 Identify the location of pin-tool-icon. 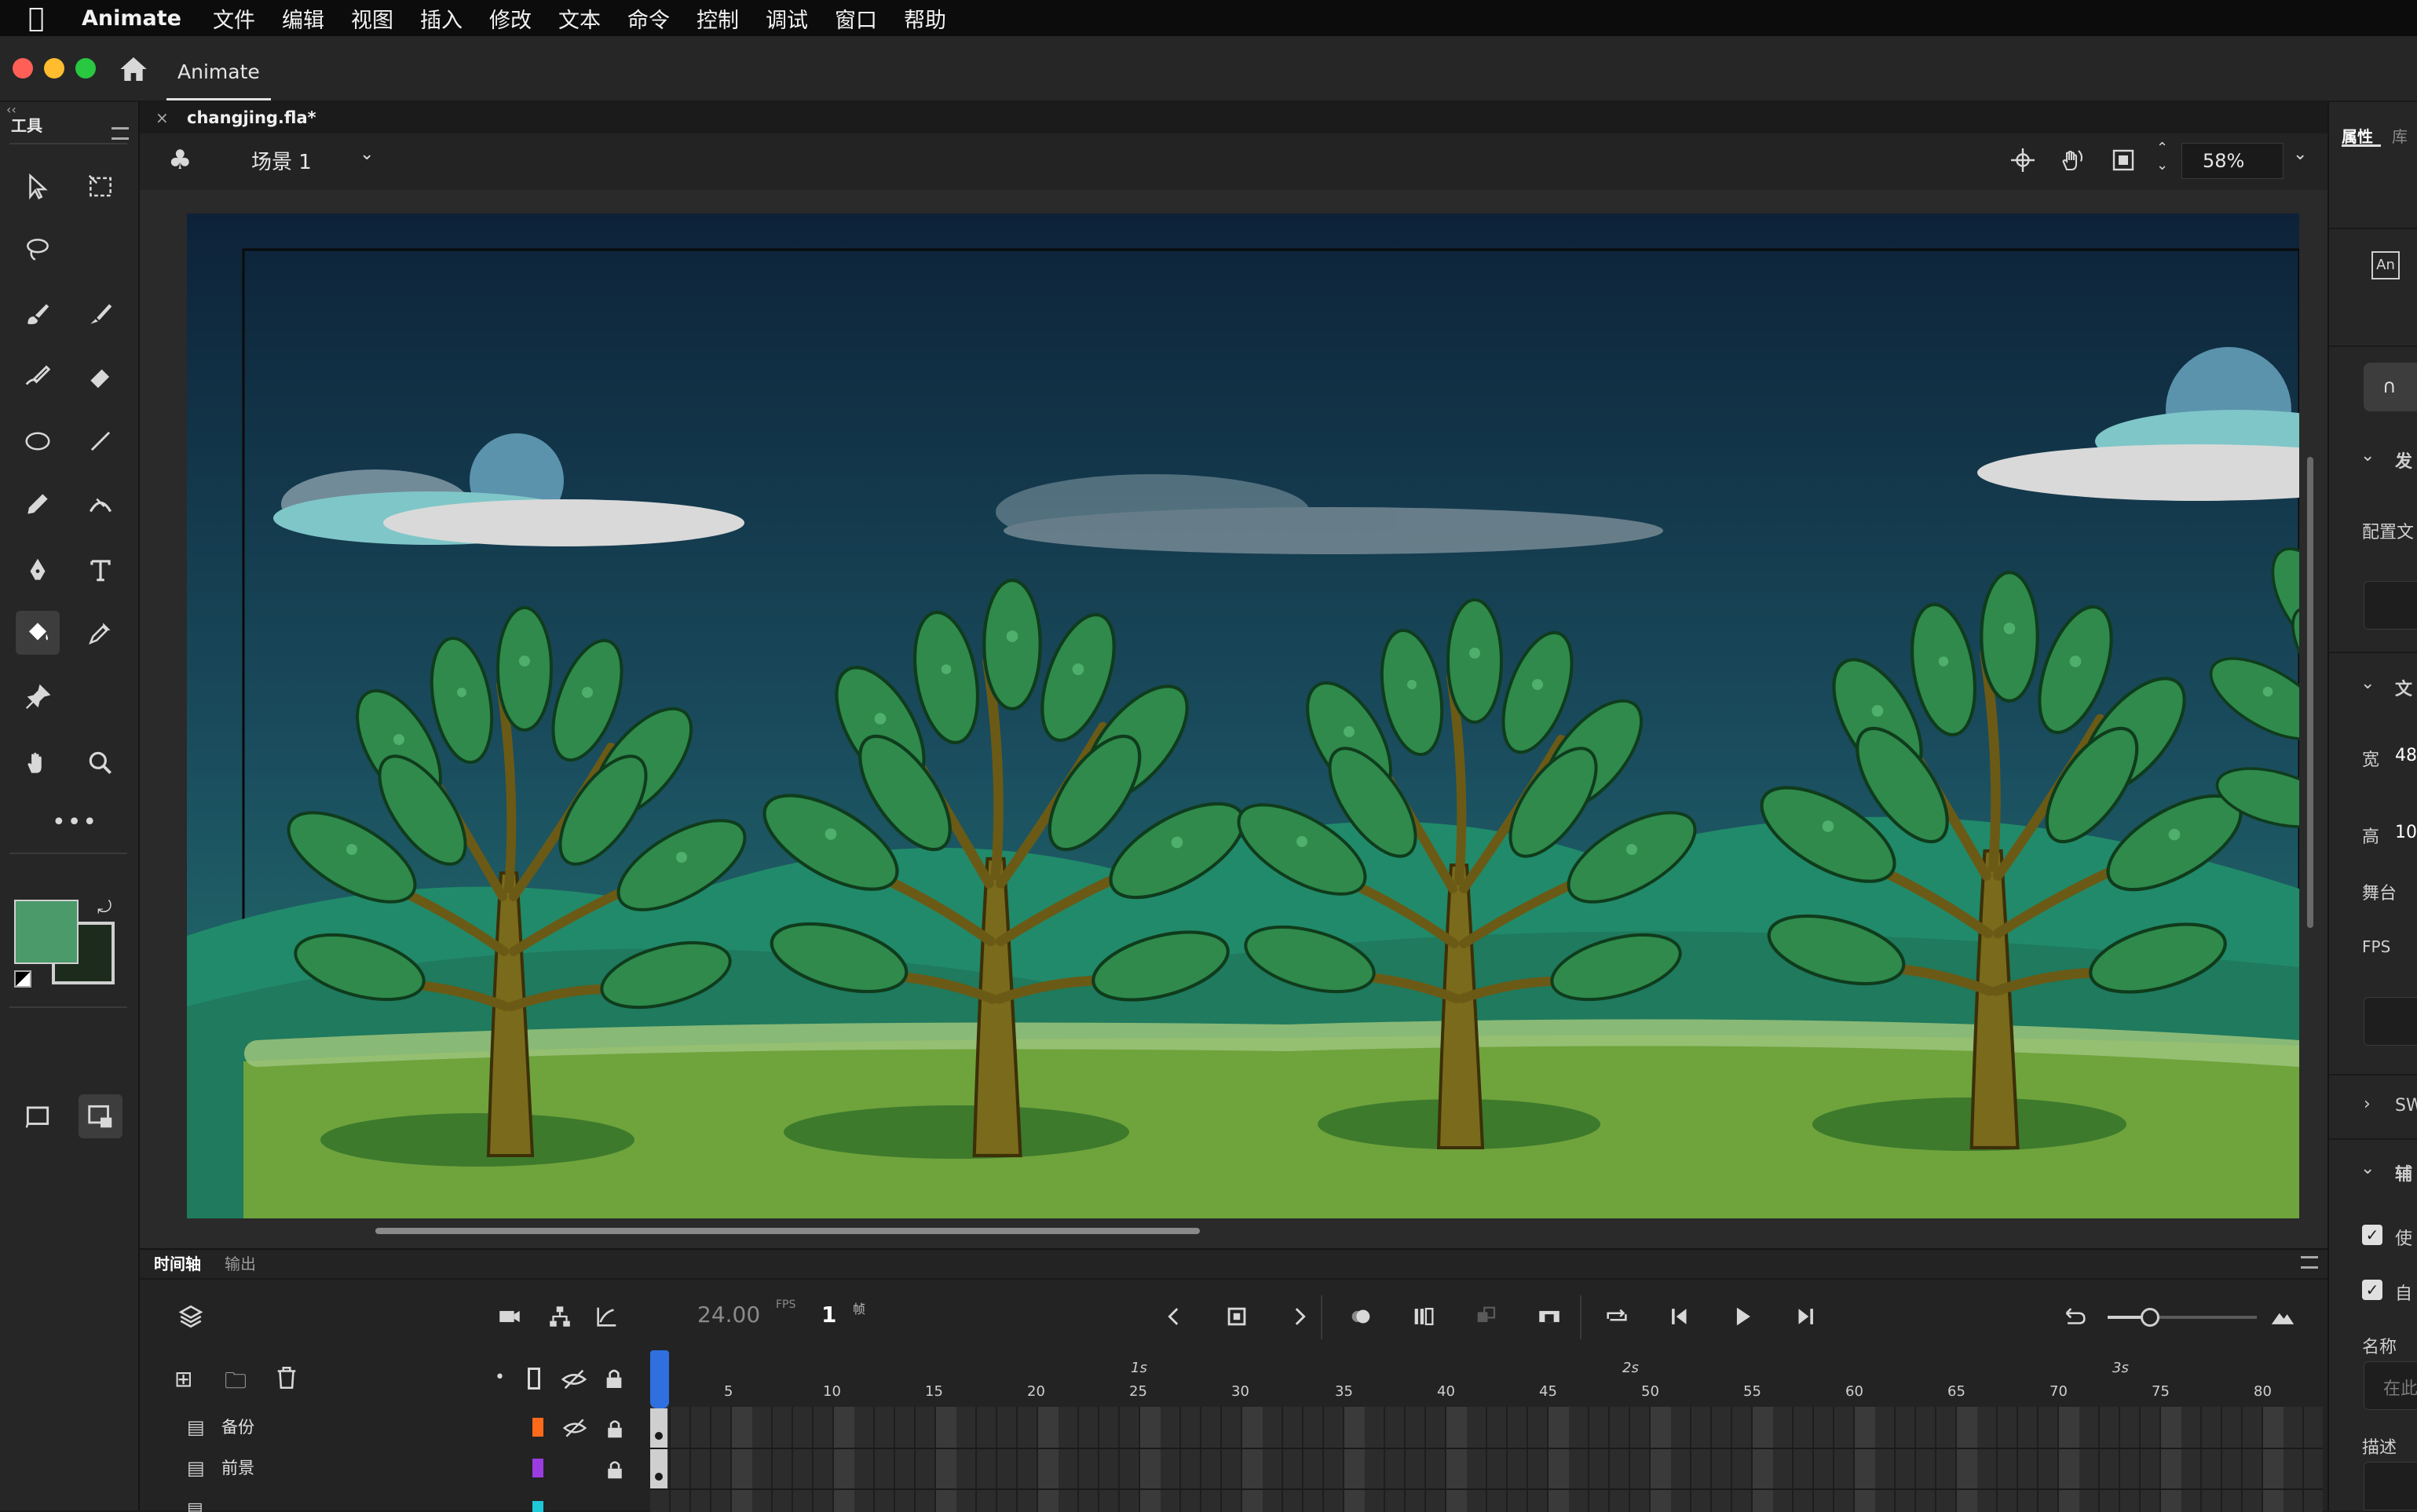
(38, 697).